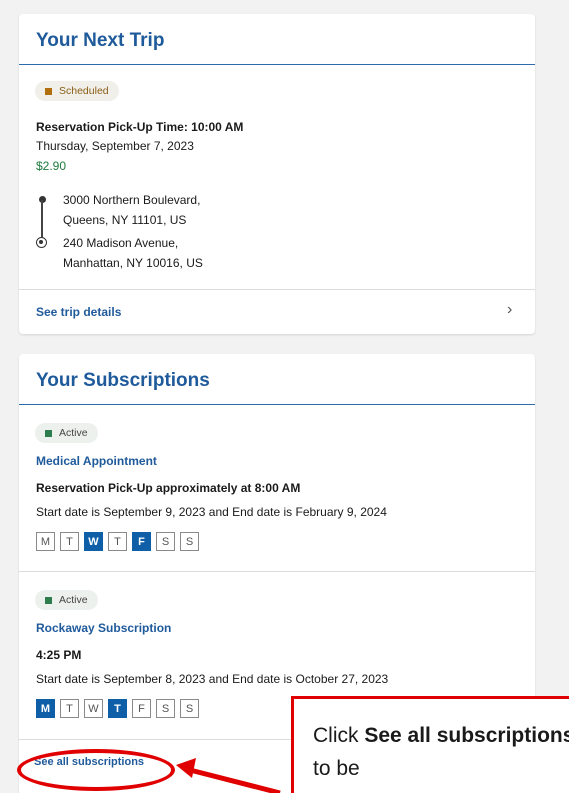 This screenshot has width=569, height=793. I want to click on instruction-callout: Click See all subscriptions to be, so click(430, 744).